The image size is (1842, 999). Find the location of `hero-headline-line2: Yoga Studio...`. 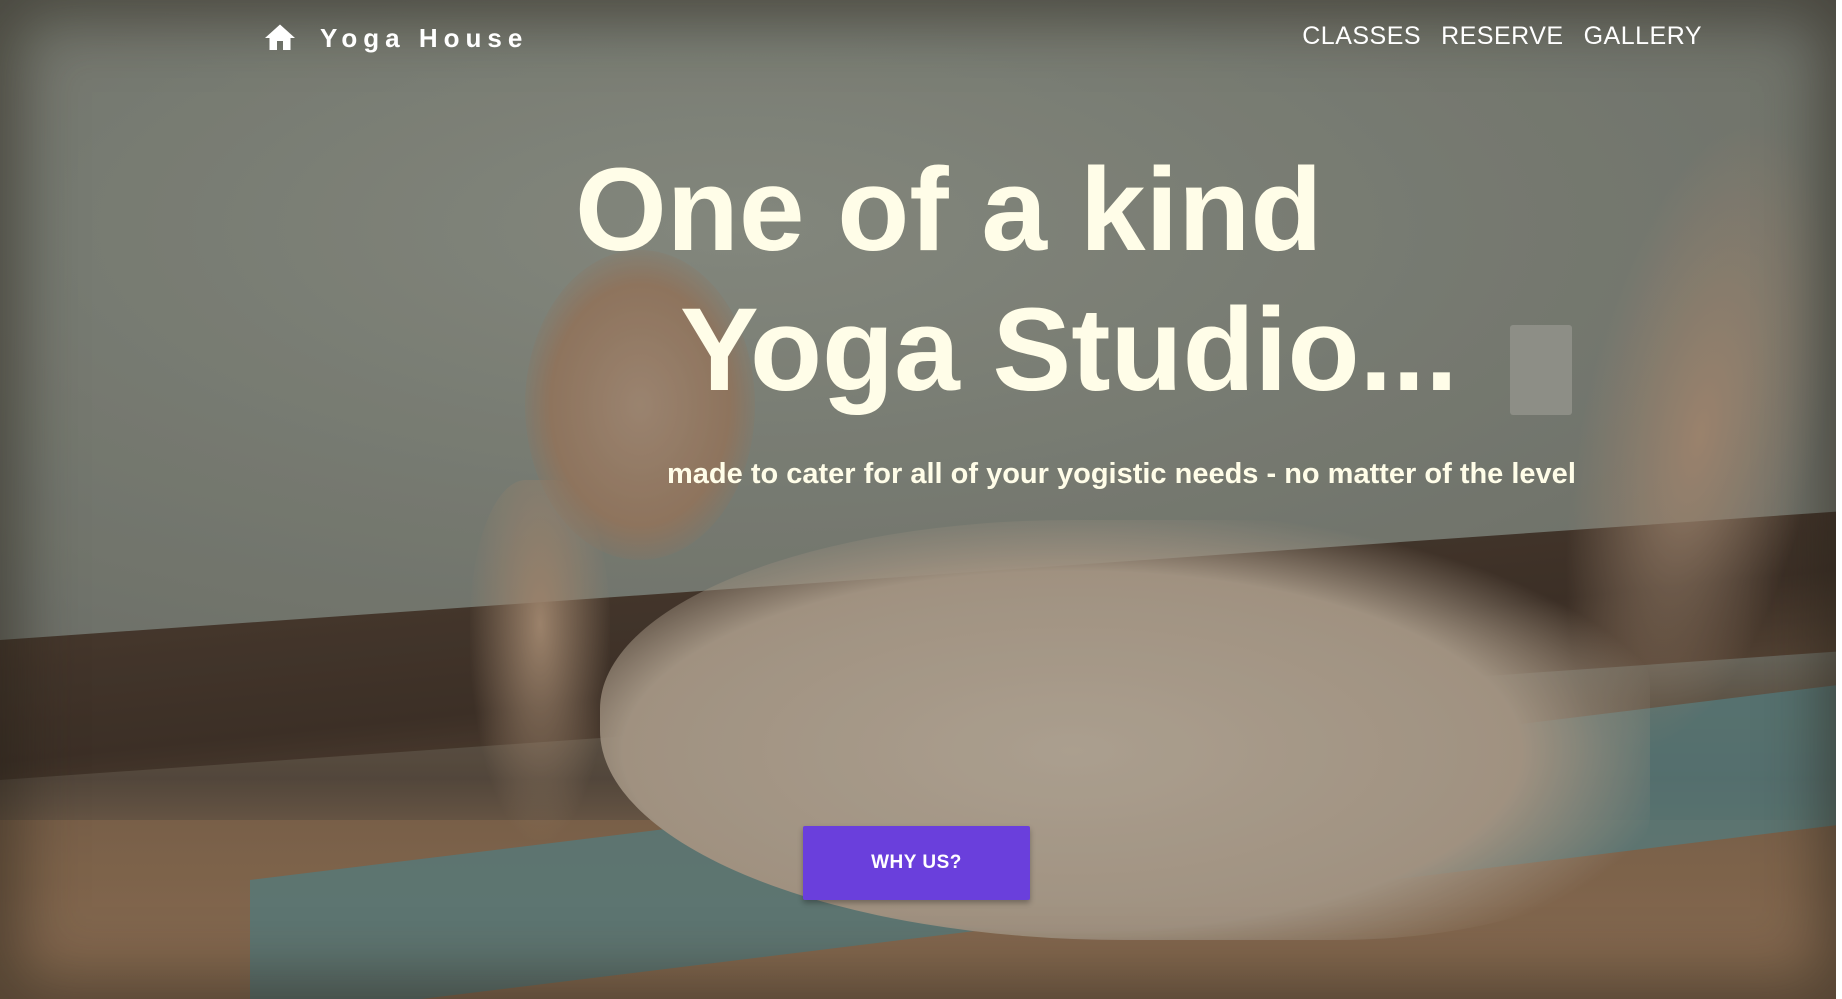

hero-headline-line2: Yoga Studio... is located at coordinates (1069, 350).